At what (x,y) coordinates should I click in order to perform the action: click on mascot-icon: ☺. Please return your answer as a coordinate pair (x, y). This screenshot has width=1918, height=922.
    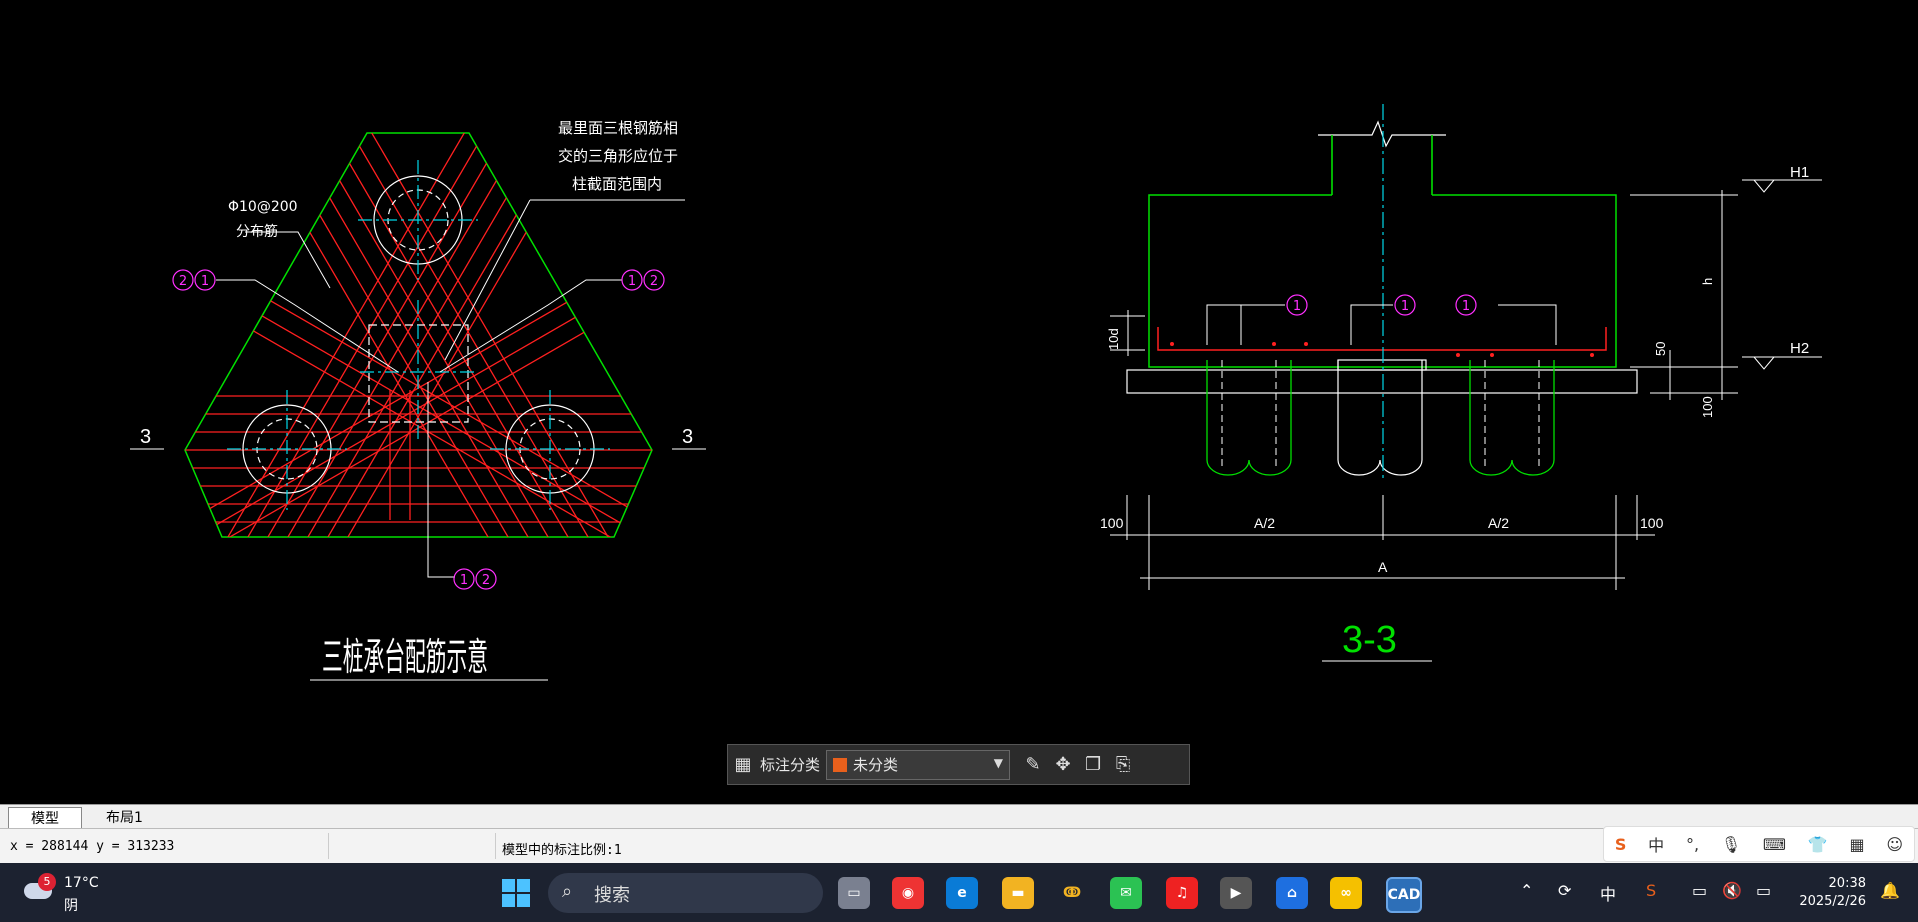
    Looking at the image, I should click on (1894, 844).